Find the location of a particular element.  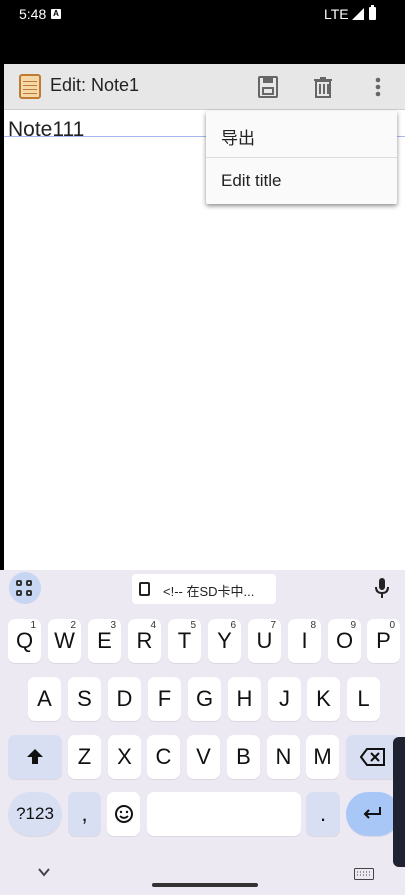

key-c: C is located at coordinates (163, 757).